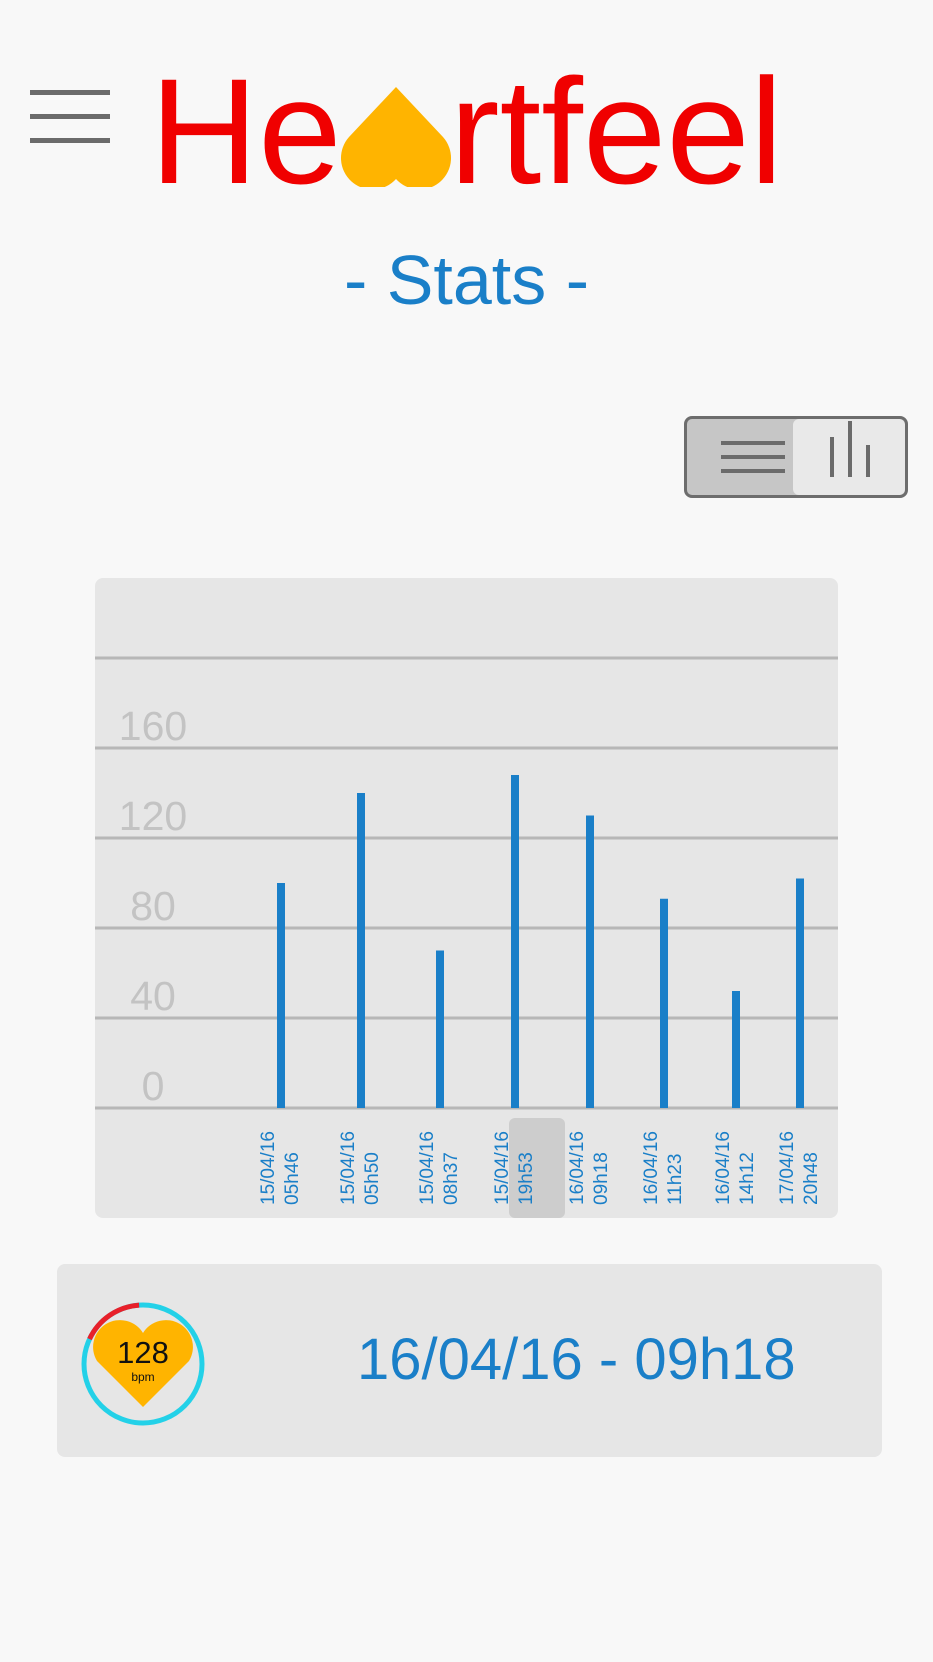 This screenshot has width=933, height=1662. What do you see at coordinates (799, 1168) in the screenshot?
I see `x-tick-label: 17/04/16 20h48` at bounding box center [799, 1168].